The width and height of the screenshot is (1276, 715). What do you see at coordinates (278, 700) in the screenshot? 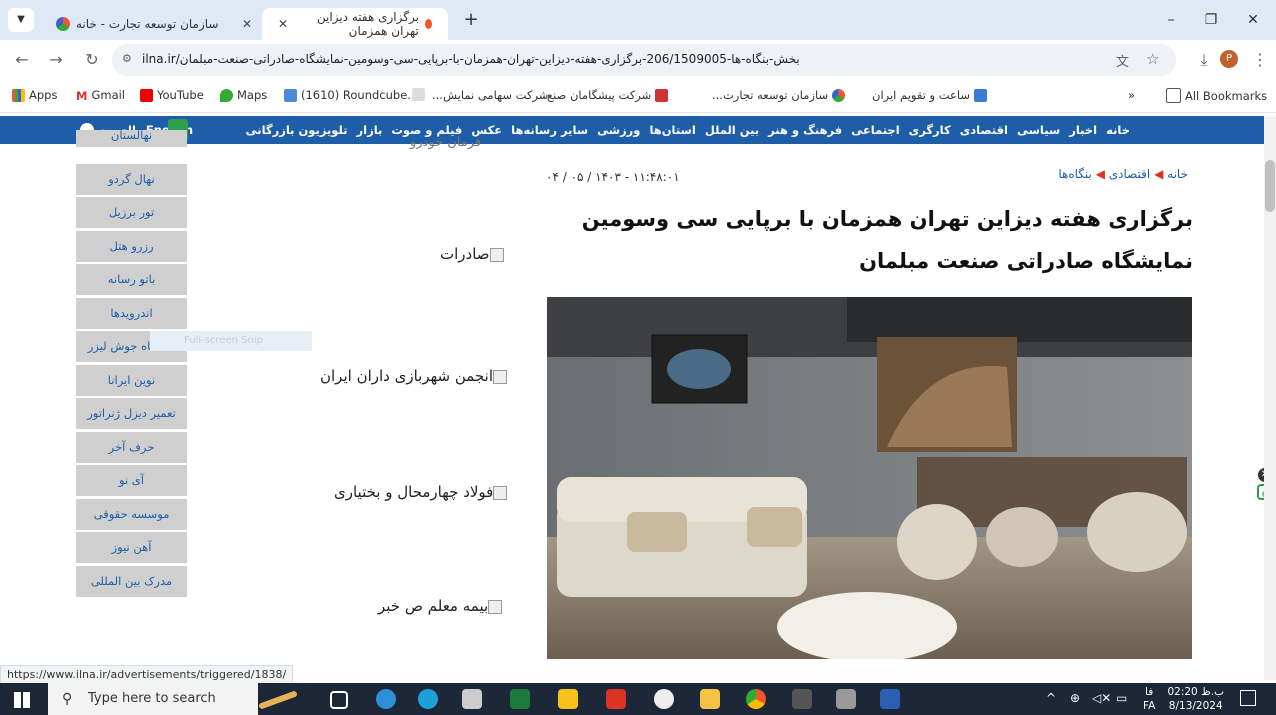
I see `pencil-graphic-icon` at bounding box center [278, 700].